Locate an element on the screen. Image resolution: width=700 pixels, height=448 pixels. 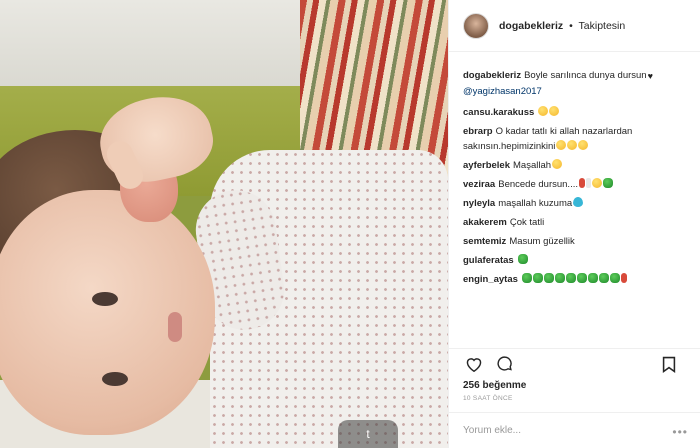
post-header: dogabekleriz • Takiptesin is located at coordinates (574, 26).